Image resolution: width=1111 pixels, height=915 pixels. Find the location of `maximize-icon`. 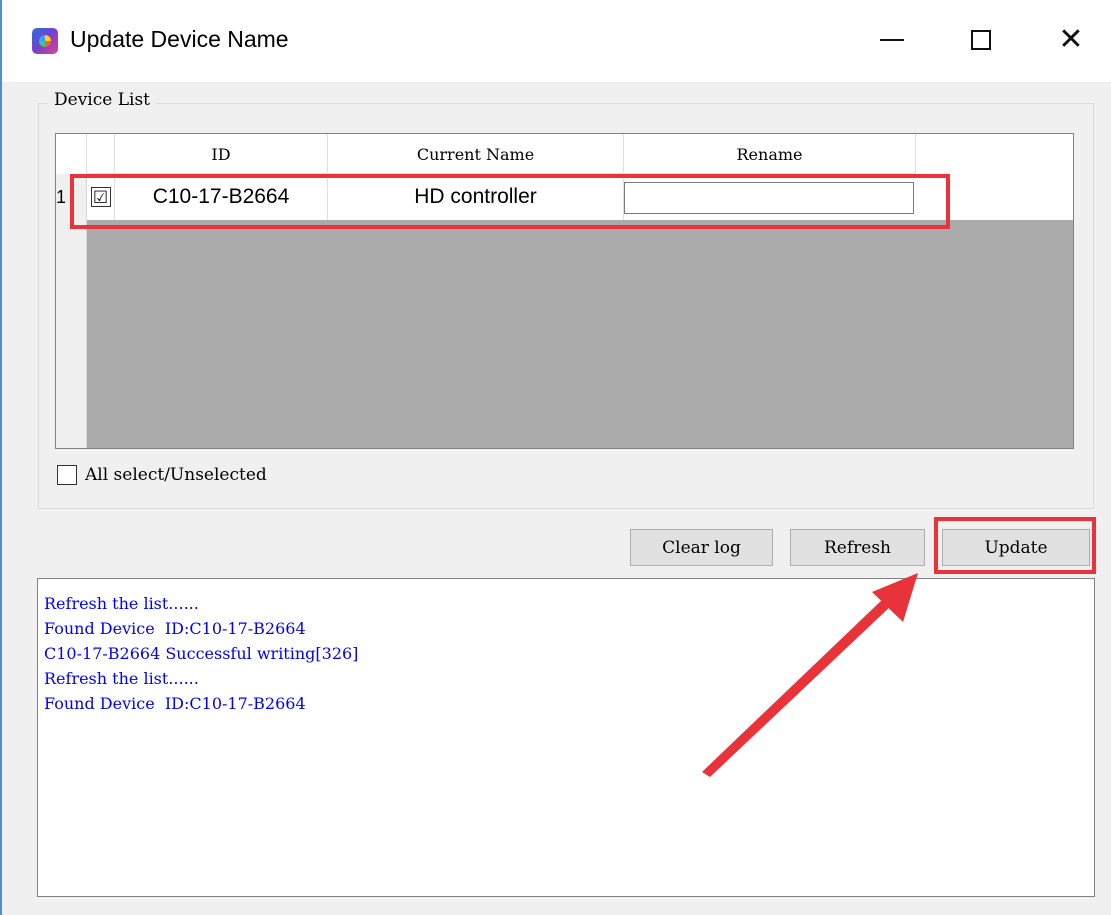

maximize-icon is located at coordinates (981, 40).